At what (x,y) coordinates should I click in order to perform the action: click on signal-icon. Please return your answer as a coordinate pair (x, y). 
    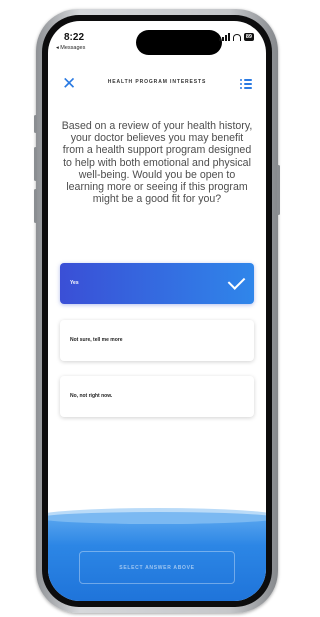
    Looking at the image, I should click on (224, 37).